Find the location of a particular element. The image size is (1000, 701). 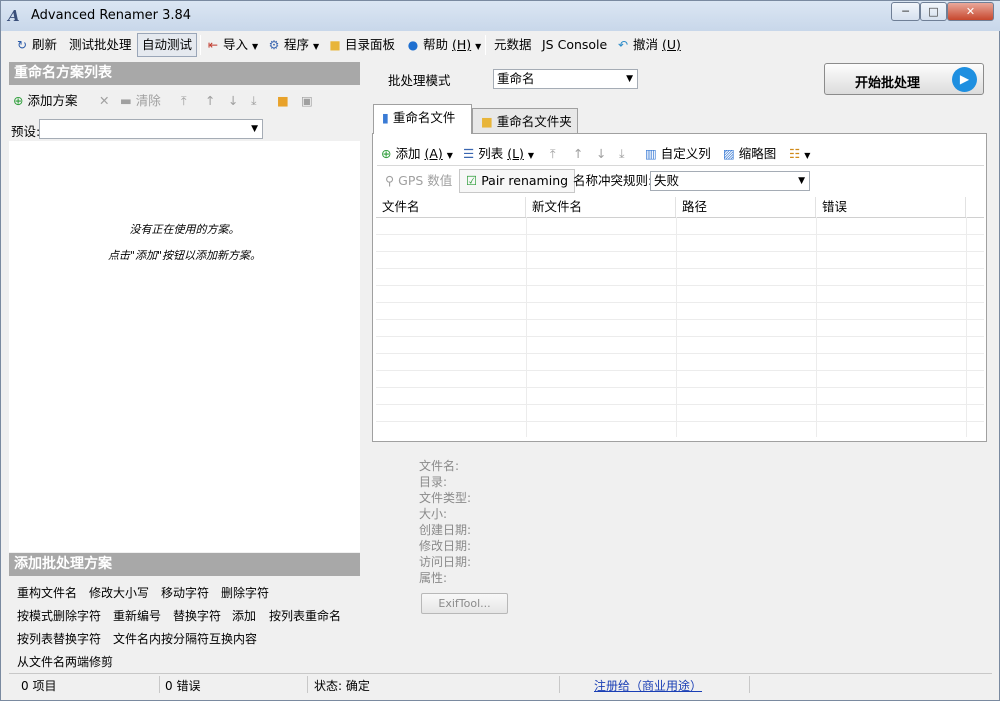

start-batch-button: 开始批处理 ▶ is located at coordinates (904, 79).